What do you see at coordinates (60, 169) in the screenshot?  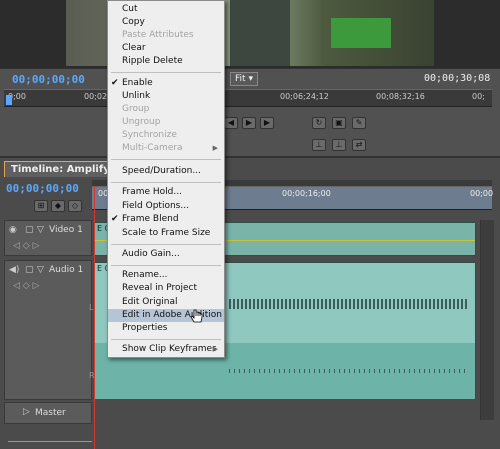 I see `timeline-tab: Timeline: Amplify` at bounding box center [60, 169].